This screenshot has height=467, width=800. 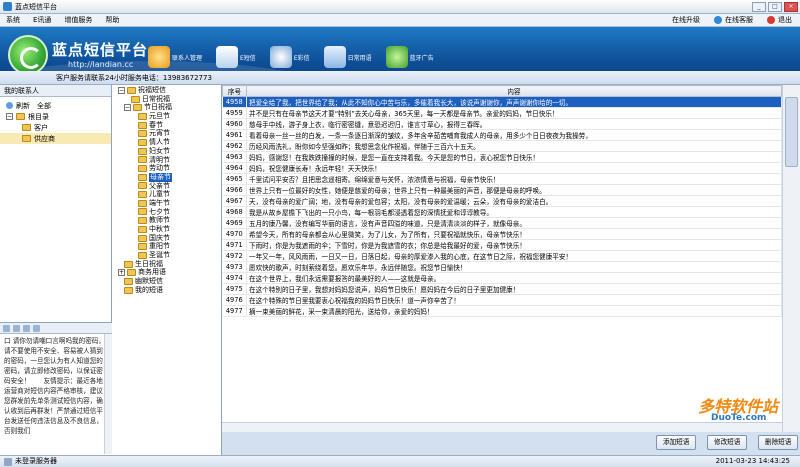 What do you see at coordinates (55, 127) in the screenshot?
I see `contacts-item-customers: 客户` at bounding box center [55, 127].